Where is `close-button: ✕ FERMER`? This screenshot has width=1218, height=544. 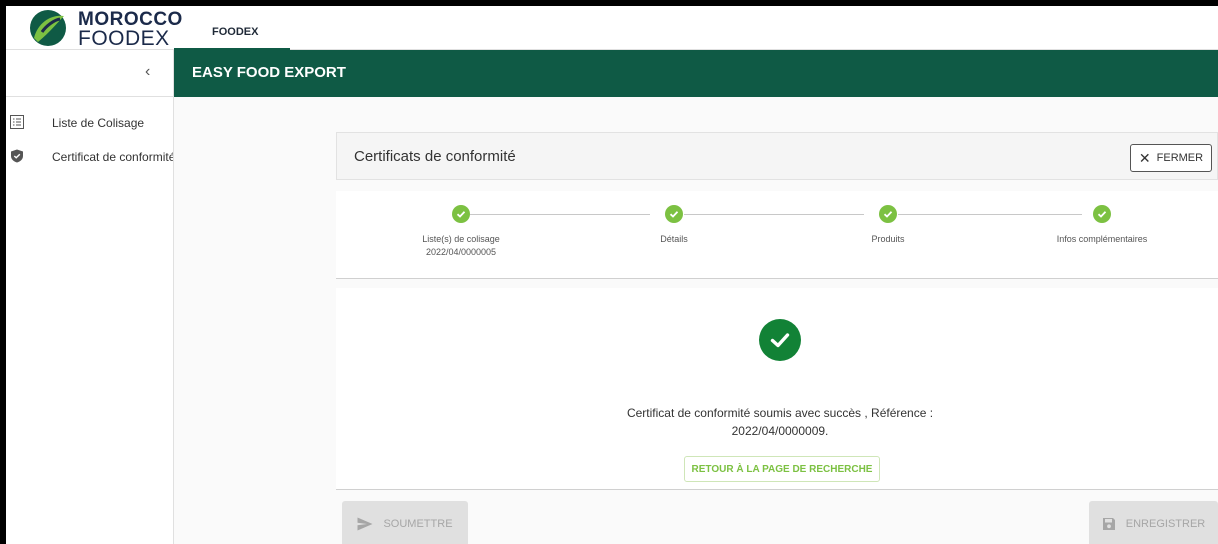
close-button: ✕ FERMER is located at coordinates (1171, 158).